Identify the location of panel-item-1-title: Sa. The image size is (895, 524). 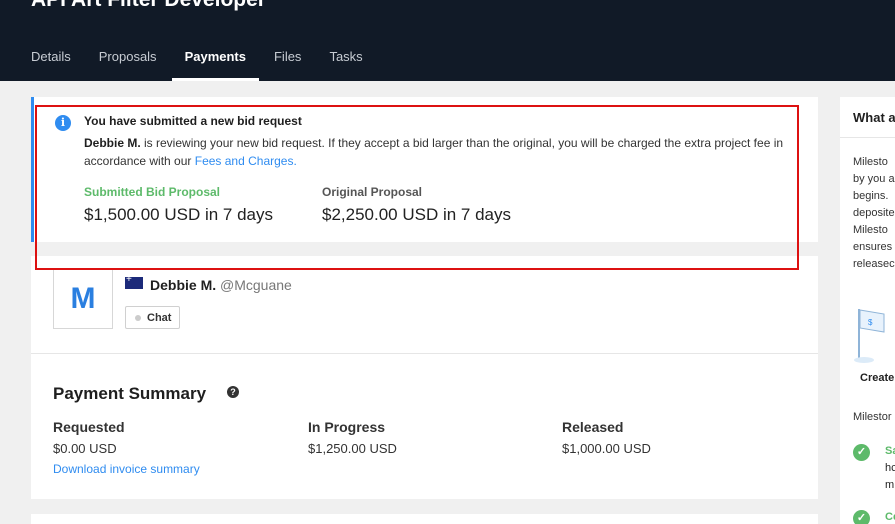
(890, 451).